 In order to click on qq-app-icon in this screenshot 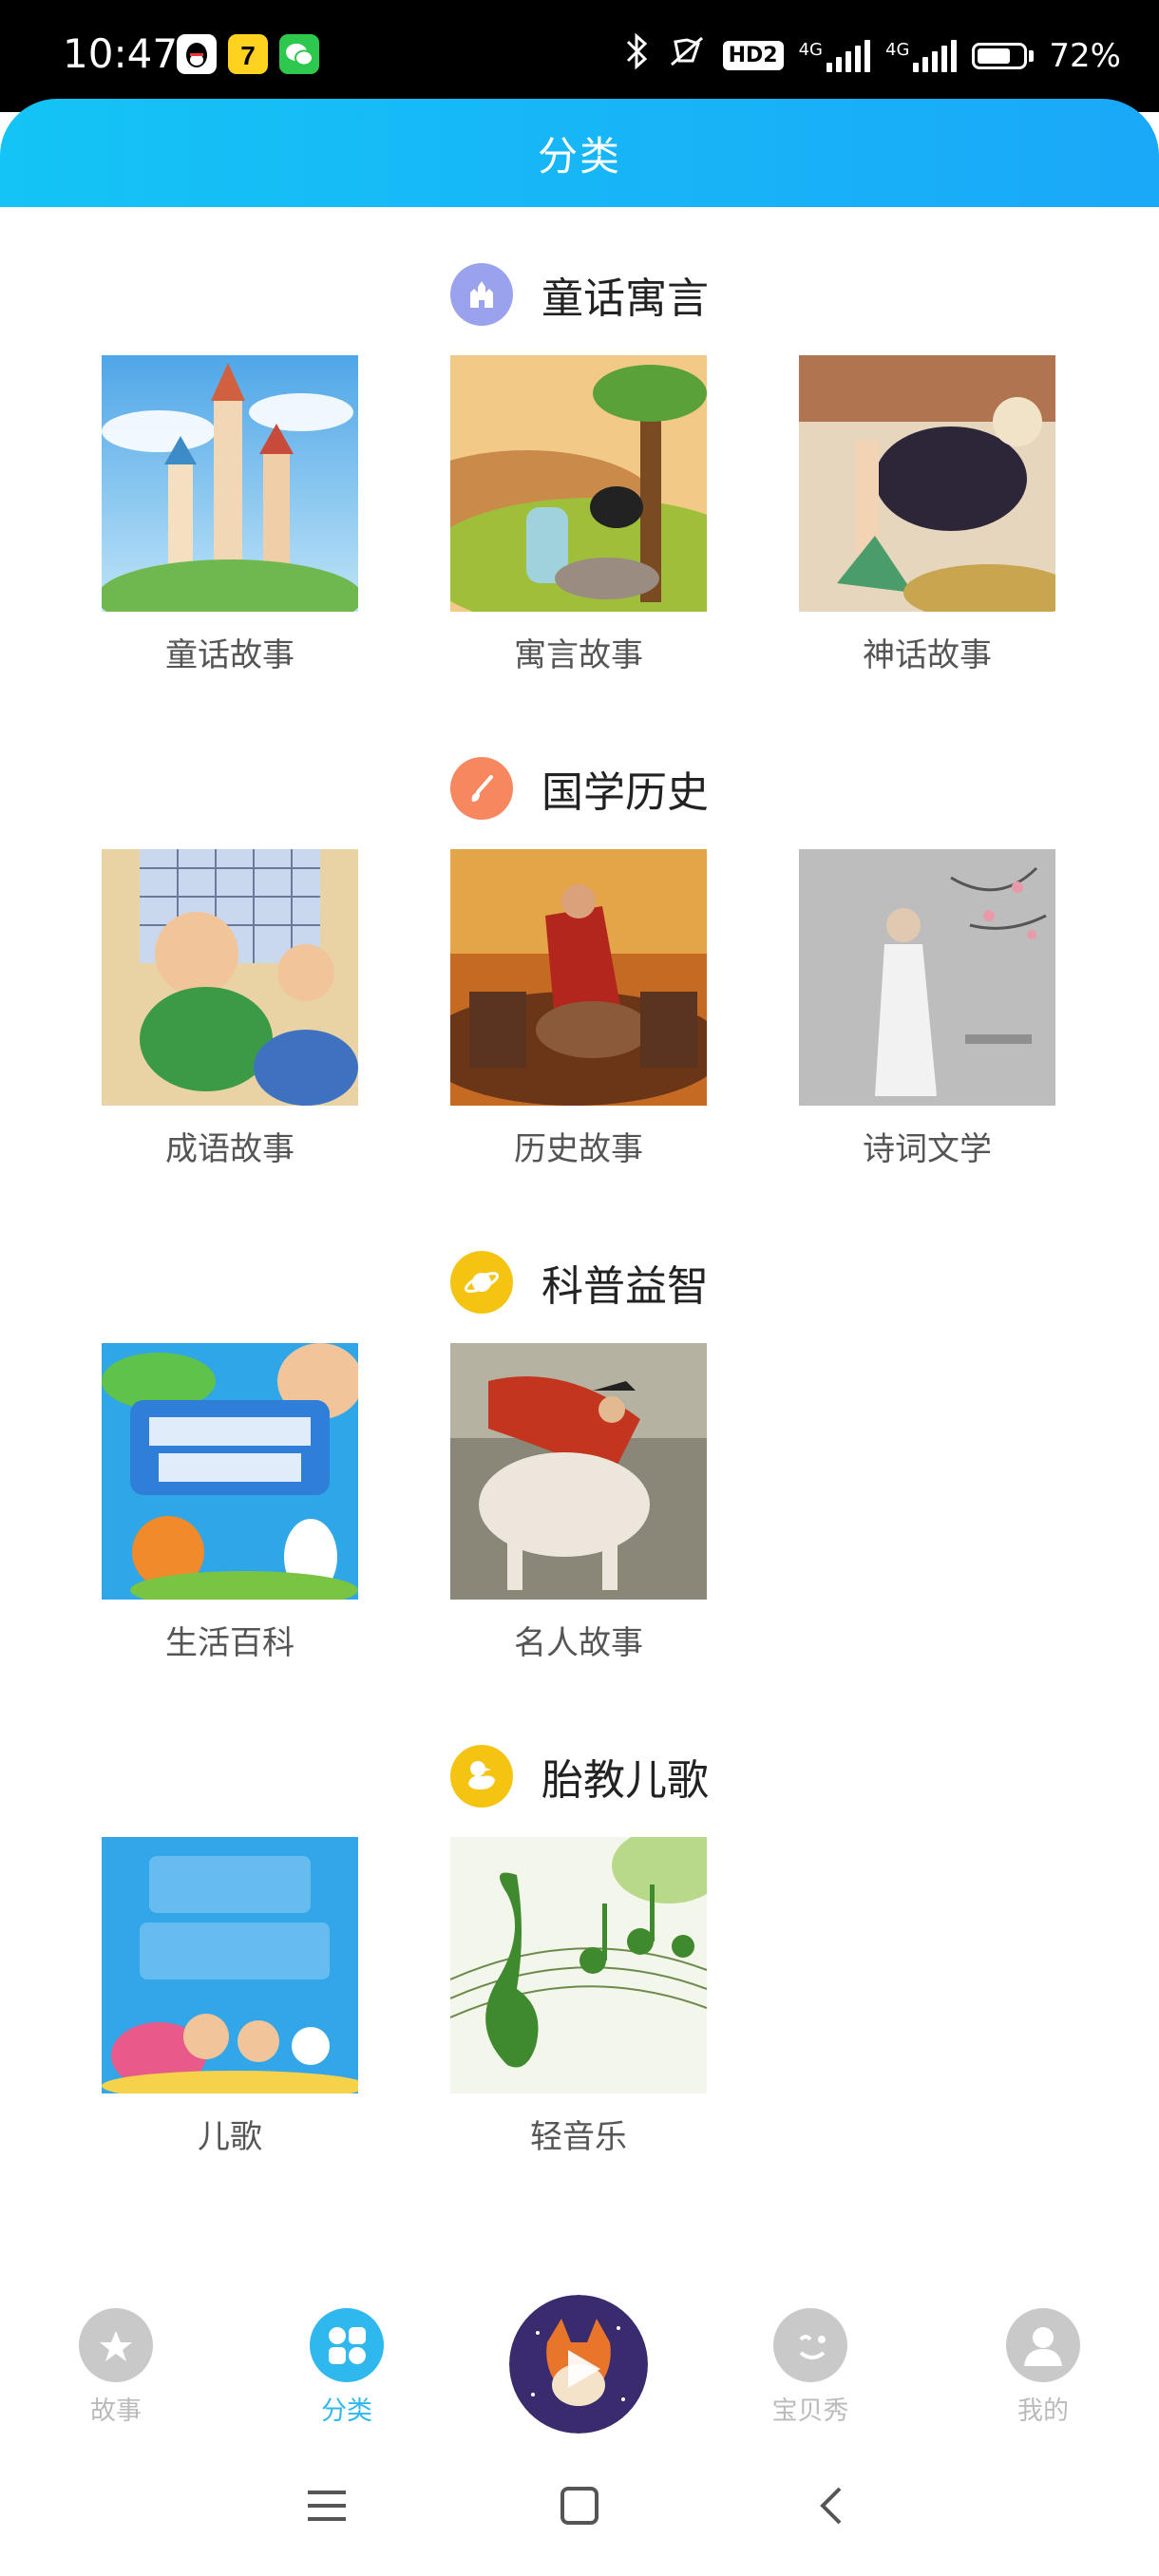, I will do `click(197, 54)`.